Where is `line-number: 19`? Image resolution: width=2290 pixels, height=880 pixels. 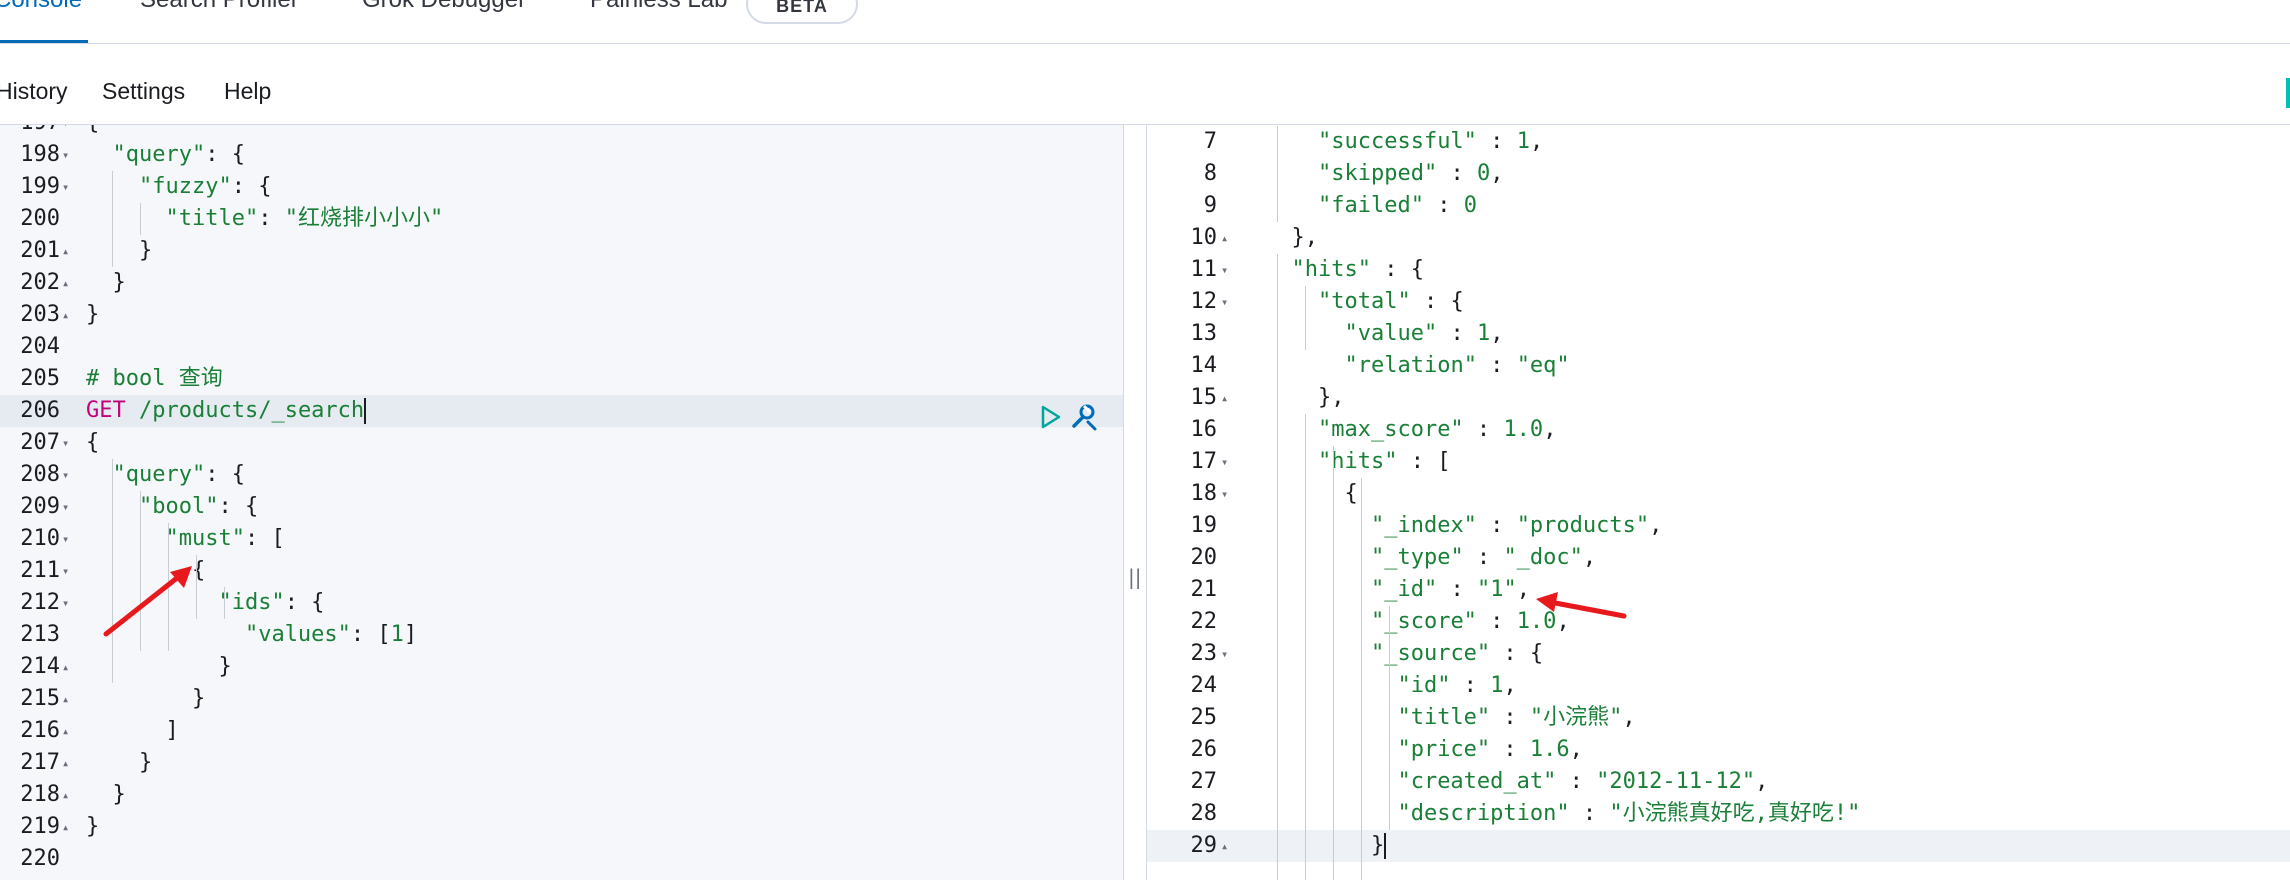 line-number: 19 is located at coordinates (1204, 525).